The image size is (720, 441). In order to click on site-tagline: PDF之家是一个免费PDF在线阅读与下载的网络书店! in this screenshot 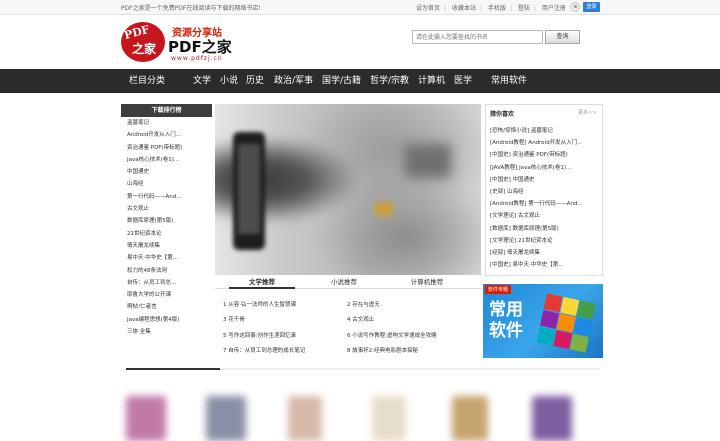, I will do `click(191, 8)`.